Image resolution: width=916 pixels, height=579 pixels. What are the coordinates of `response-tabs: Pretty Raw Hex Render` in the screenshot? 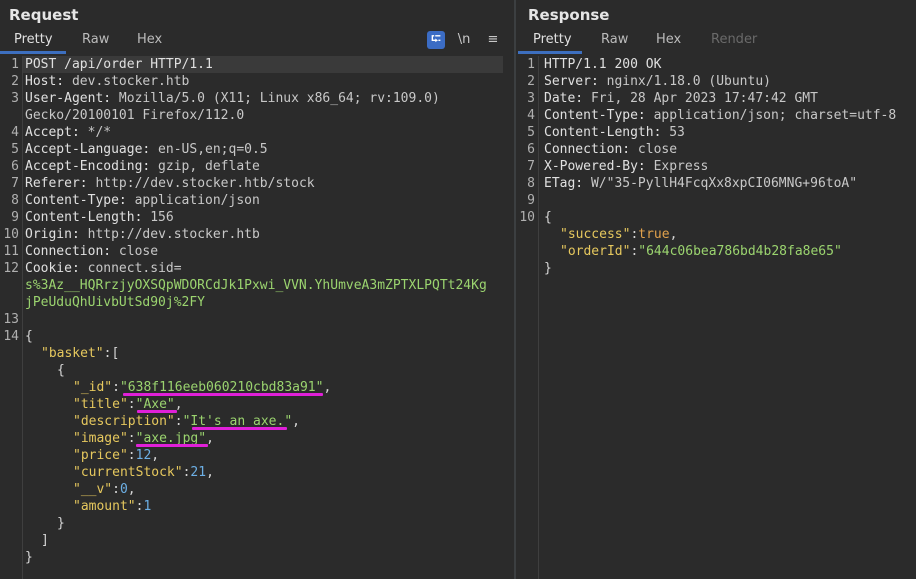 It's located at (716, 42).